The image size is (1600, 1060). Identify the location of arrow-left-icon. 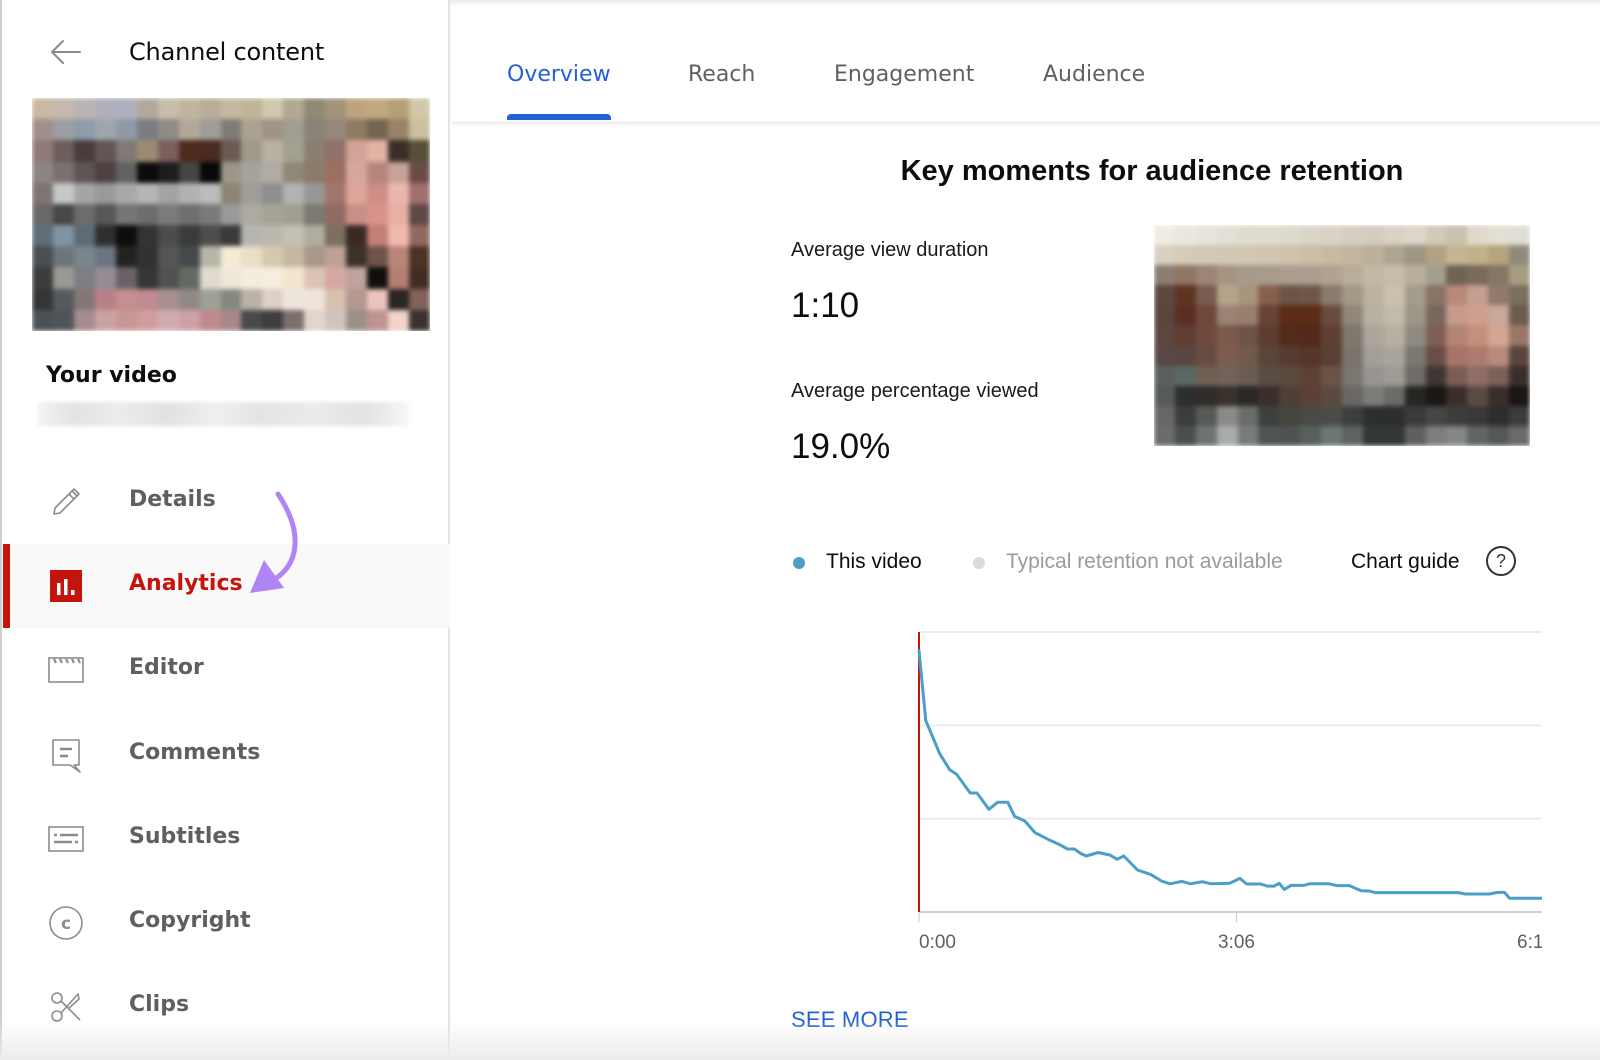
(66, 52).